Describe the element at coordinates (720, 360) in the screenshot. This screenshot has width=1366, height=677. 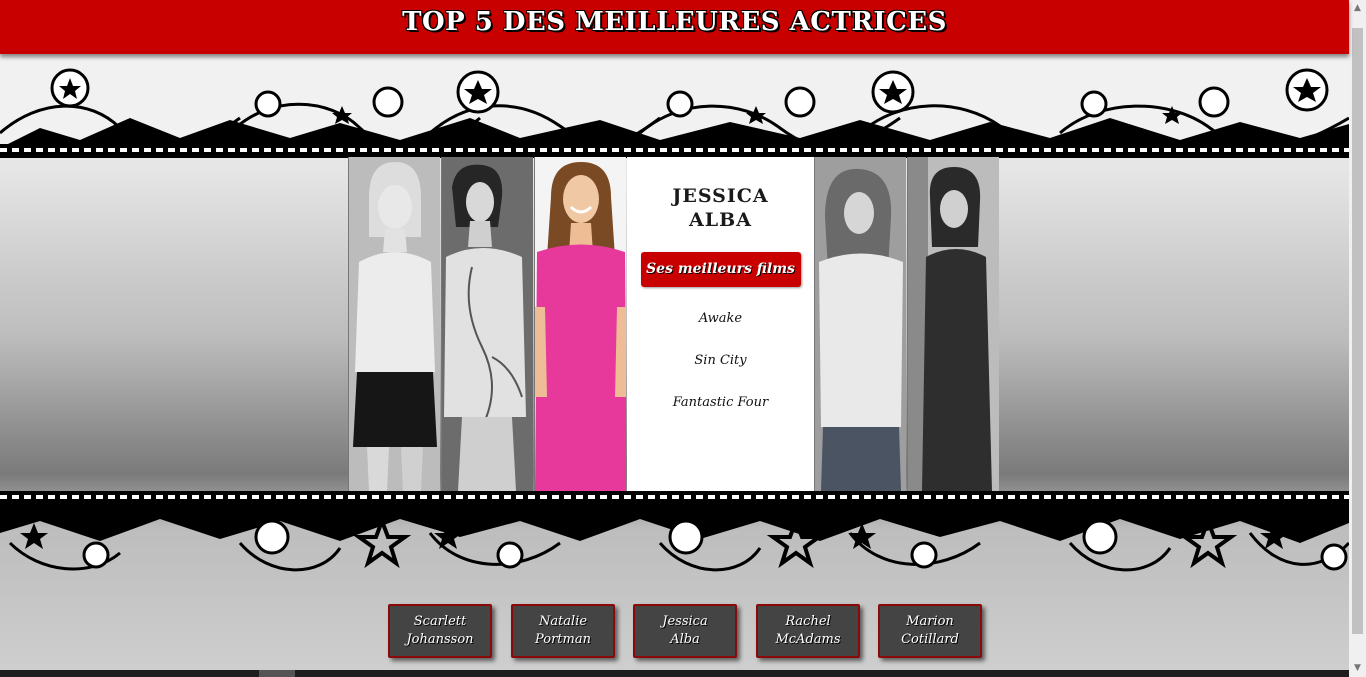
I see `film-item: Sin City` at that location.